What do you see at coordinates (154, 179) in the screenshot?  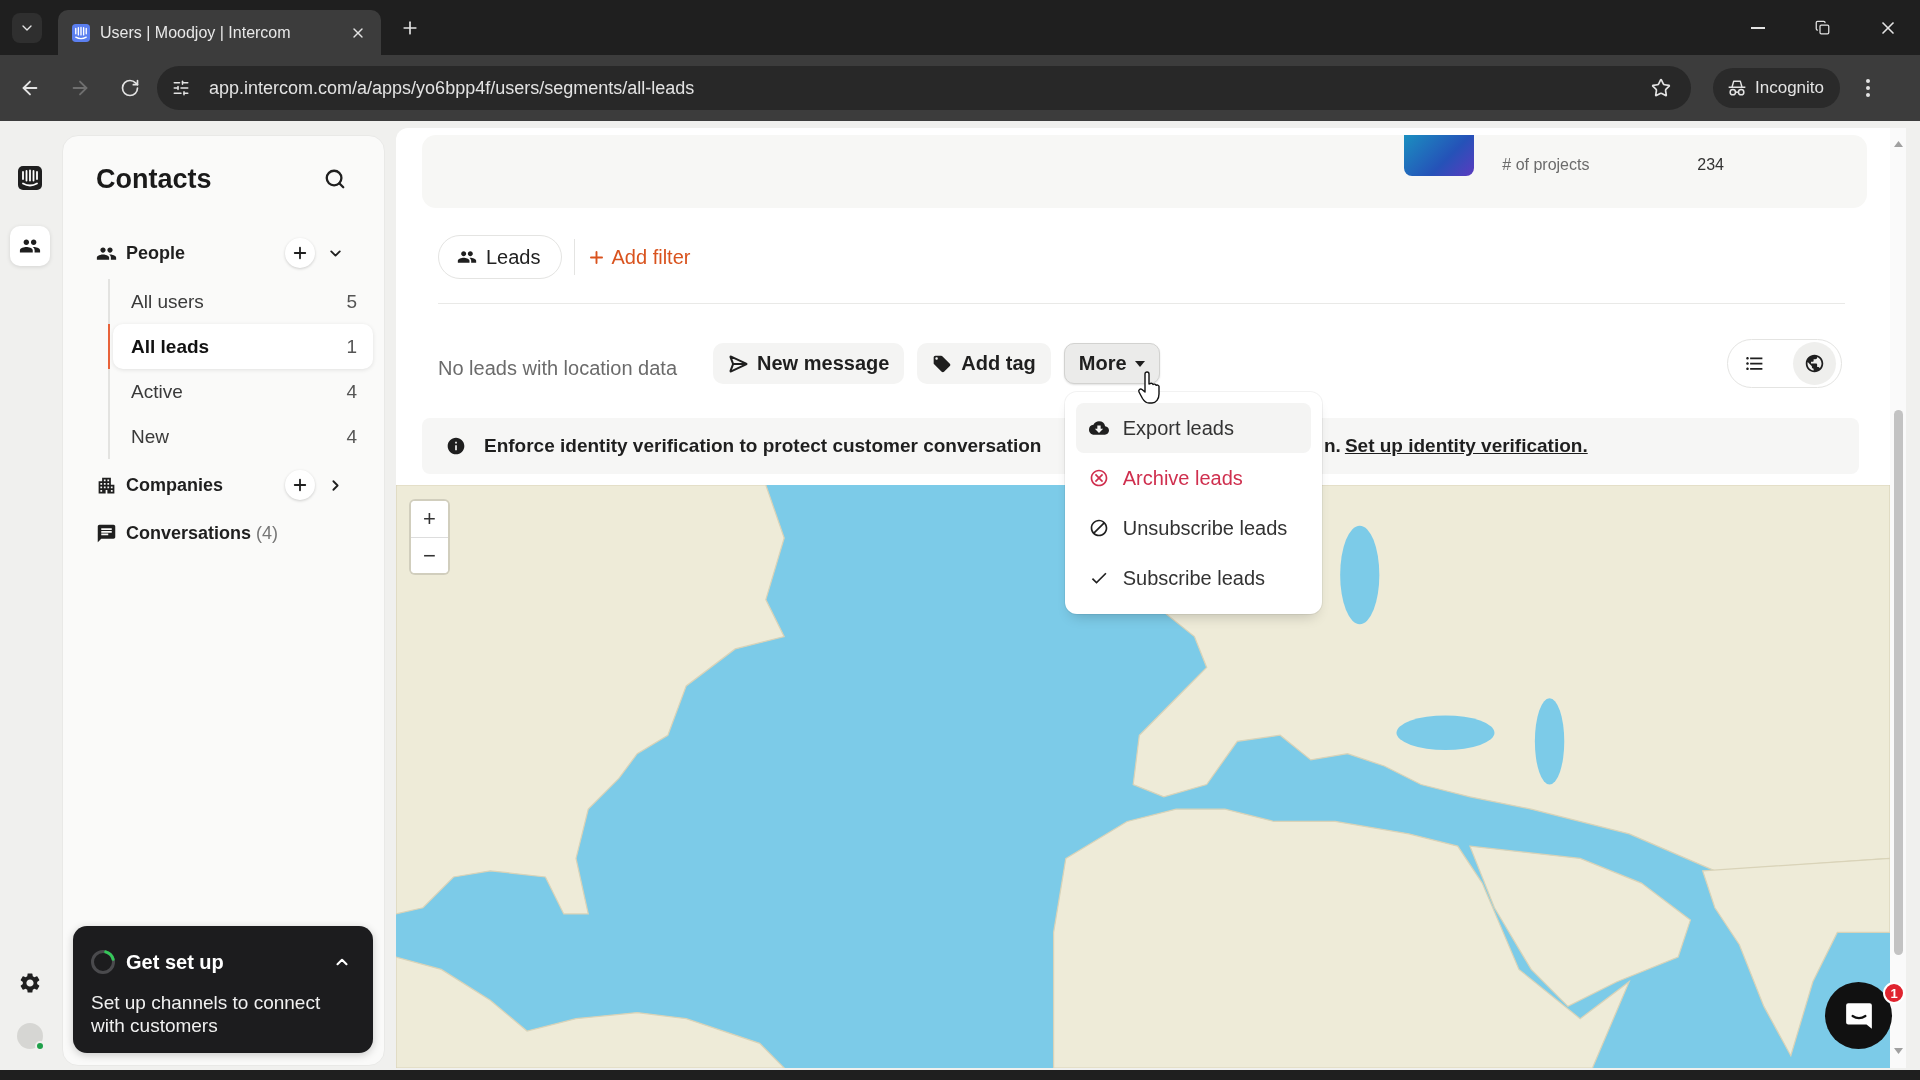 I see `sidebar-title: Contacts` at bounding box center [154, 179].